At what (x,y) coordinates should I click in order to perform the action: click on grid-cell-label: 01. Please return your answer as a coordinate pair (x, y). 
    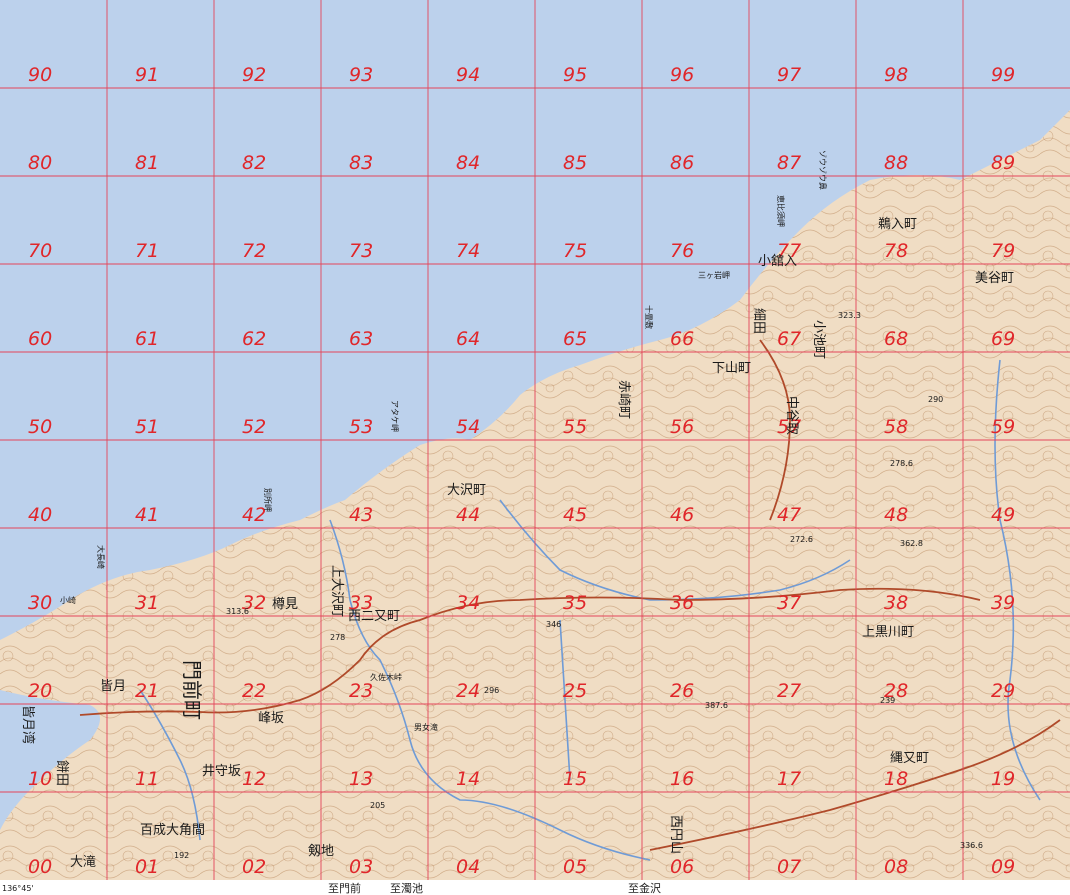
    Looking at the image, I should click on (147, 867).